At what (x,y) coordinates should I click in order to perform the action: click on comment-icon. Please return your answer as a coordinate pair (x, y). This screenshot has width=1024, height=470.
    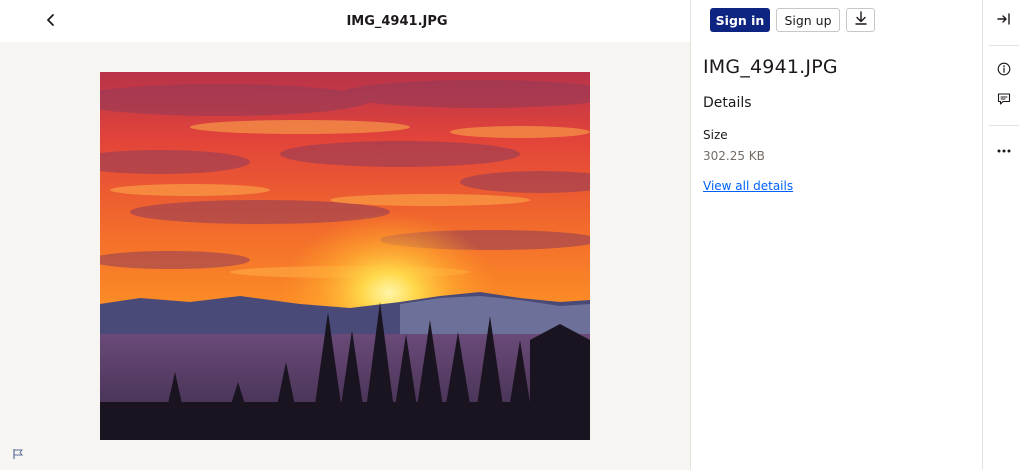
    Looking at the image, I should click on (1004, 100).